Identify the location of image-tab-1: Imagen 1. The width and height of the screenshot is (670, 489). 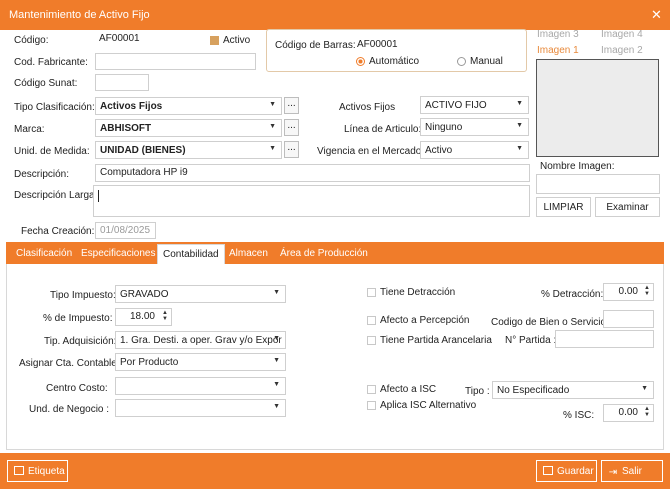
(558, 50).